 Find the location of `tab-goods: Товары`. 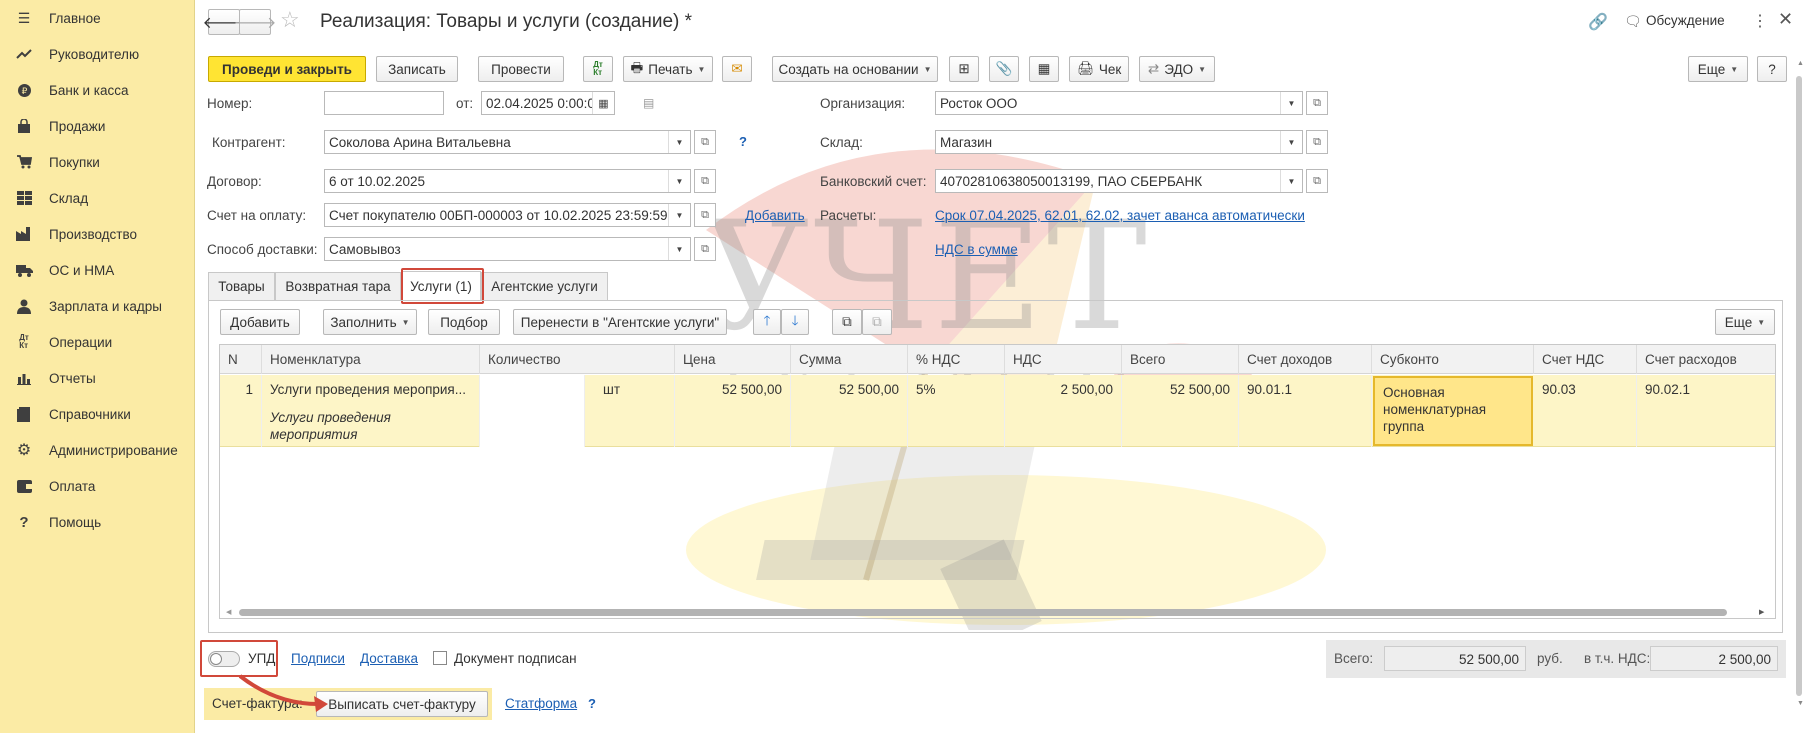

tab-goods: Товары is located at coordinates (241, 286).